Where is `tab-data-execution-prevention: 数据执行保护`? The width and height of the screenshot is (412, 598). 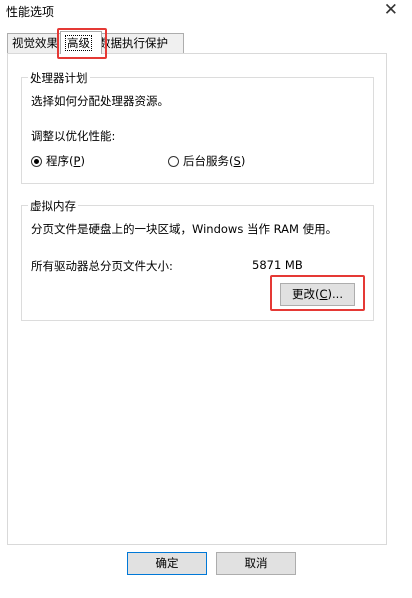 tab-data-execution-prevention: 数据执行保护 is located at coordinates (139, 43).